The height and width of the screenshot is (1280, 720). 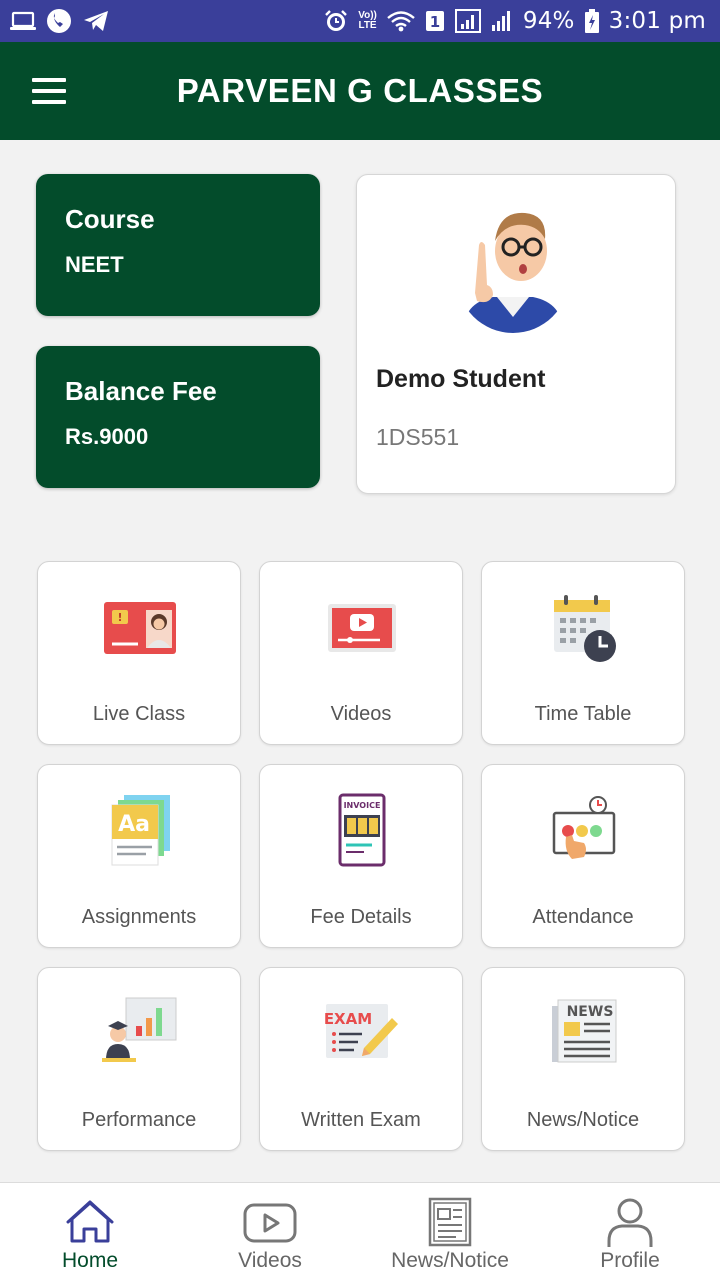 What do you see at coordinates (178, 417) in the screenshot?
I see `balance-fee-card: Balance Fee Rs.9000` at bounding box center [178, 417].